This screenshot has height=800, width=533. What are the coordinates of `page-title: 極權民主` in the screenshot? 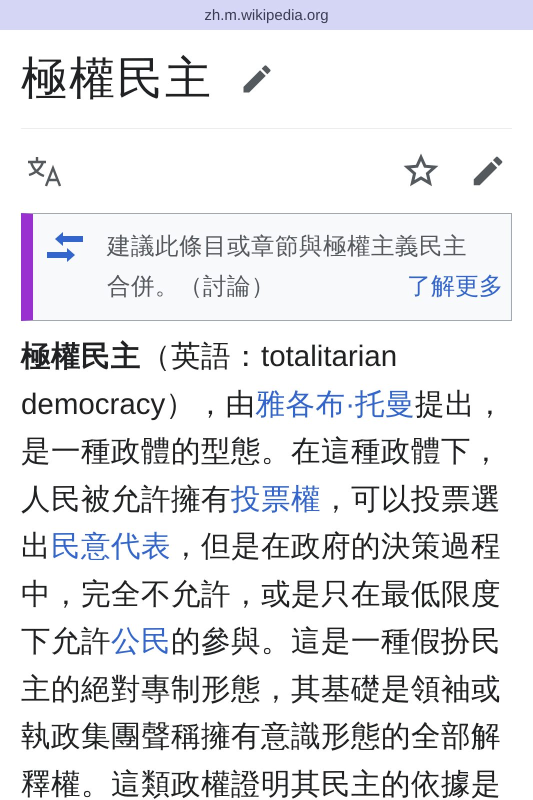 It's located at (117, 78).